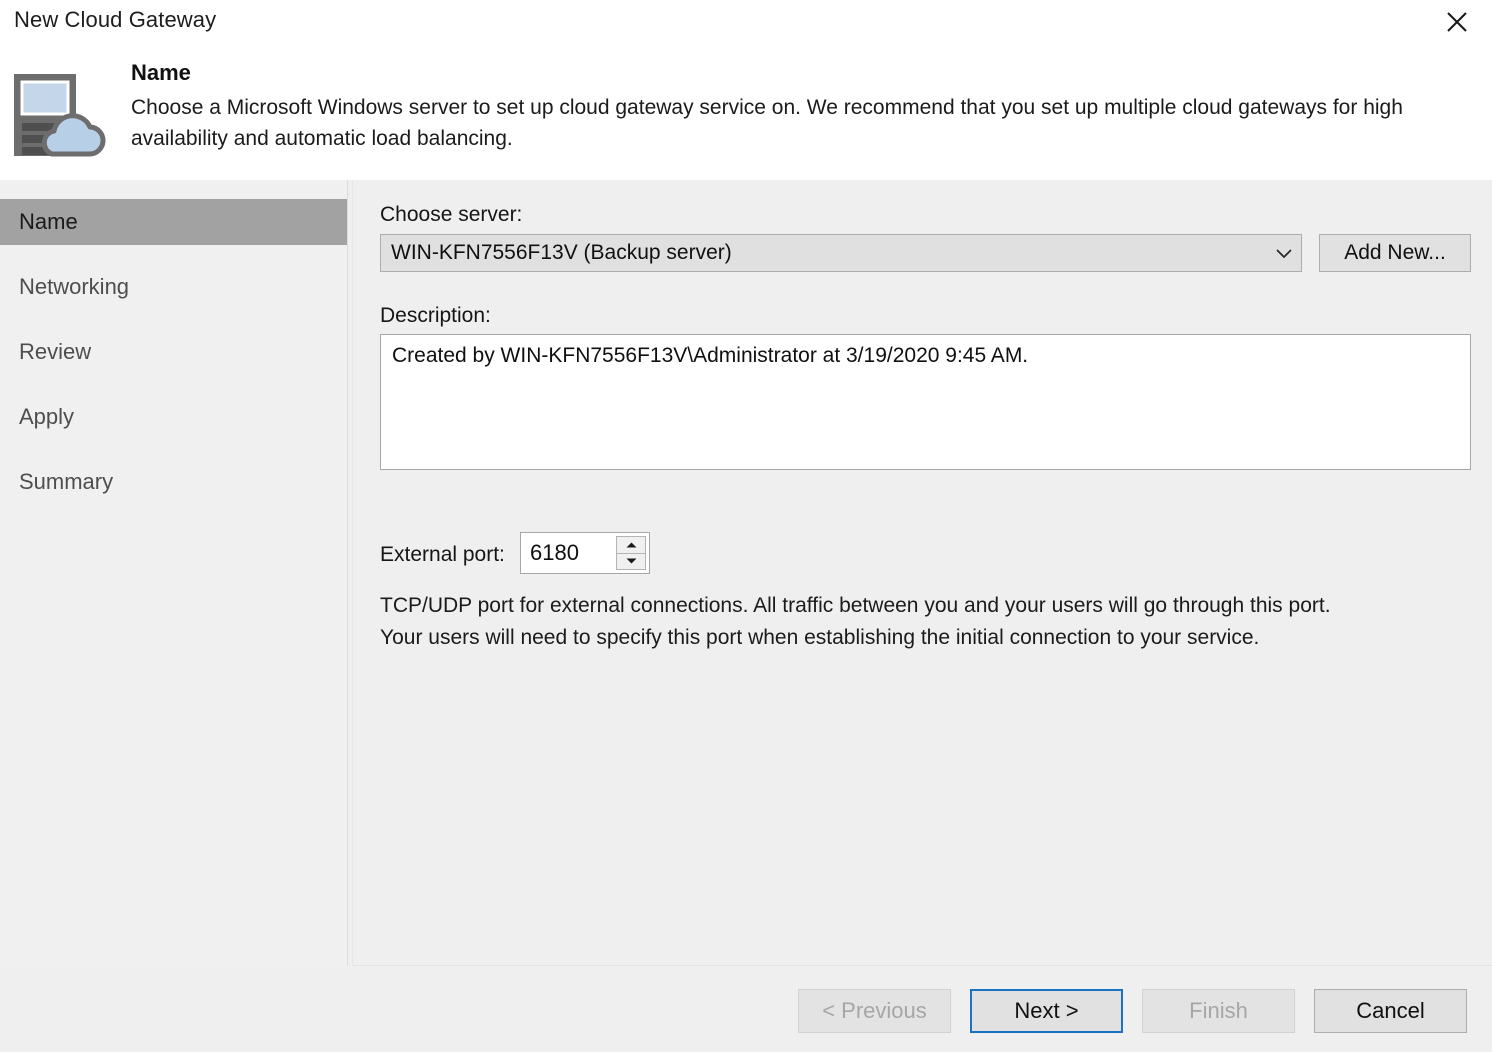 Image resolution: width=1492 pixels, height=1052 pixels. Describe the element at coordinates (746, 1010) in the screenshot. I see `dialog-footer: < Previous Next > Finish Cancel` at that location.